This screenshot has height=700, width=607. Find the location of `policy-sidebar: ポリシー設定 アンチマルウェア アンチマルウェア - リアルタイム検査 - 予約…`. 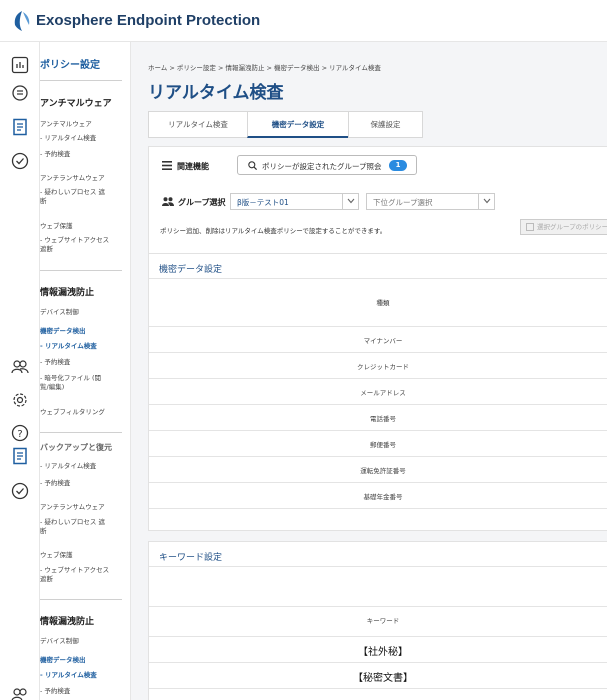

policy-sidebar: ポリシー設定 アンチマルウェア アンチマルウェア - リアルタイム検査 - 予約… is located at coordinates (85, 371).